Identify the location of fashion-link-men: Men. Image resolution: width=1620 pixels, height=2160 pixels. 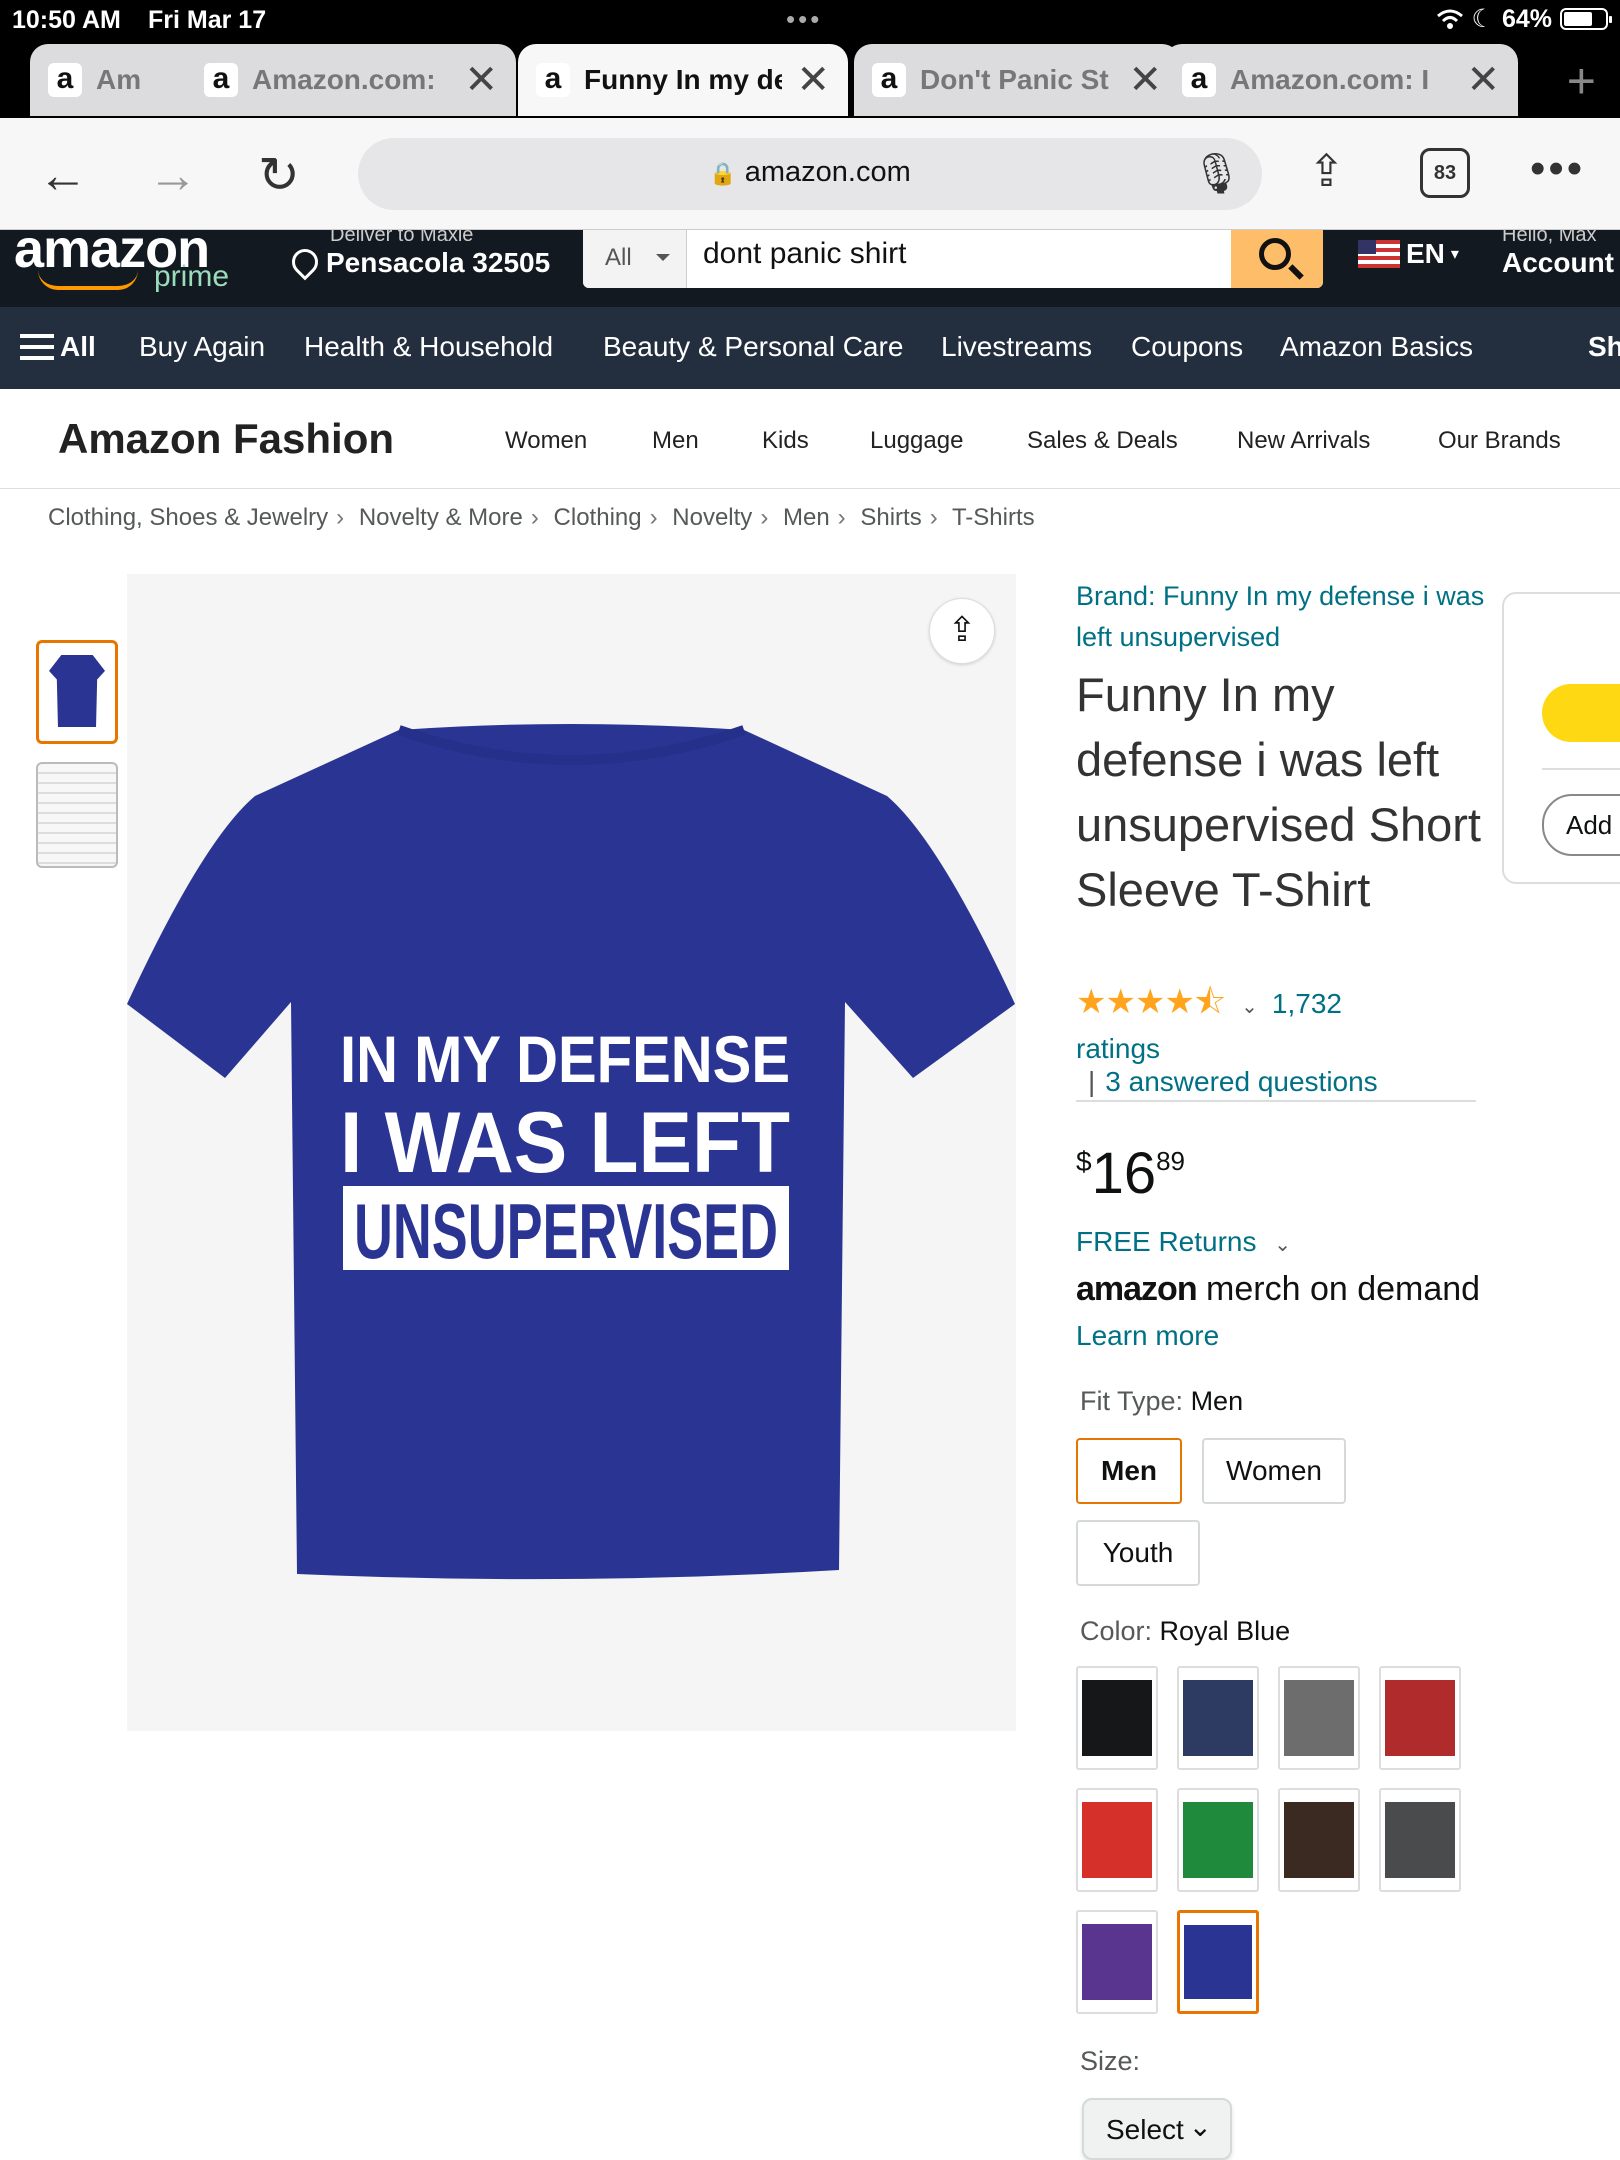
(675, 441).